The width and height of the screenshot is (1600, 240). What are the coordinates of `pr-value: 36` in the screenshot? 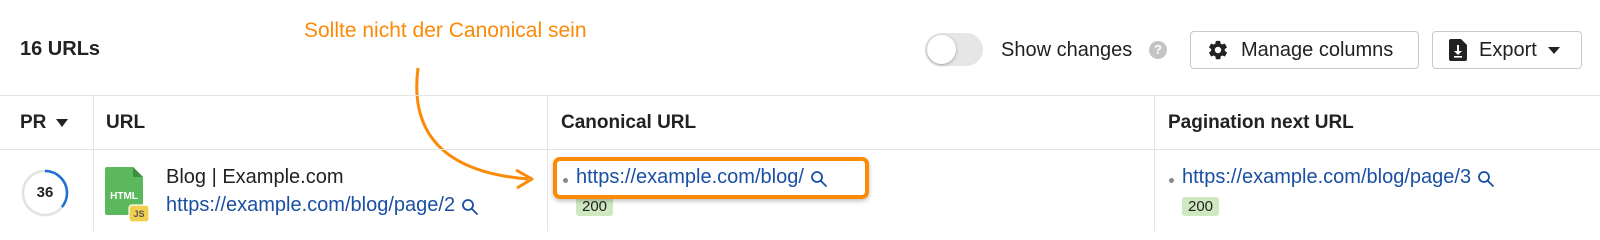 It's located at (45, 192).